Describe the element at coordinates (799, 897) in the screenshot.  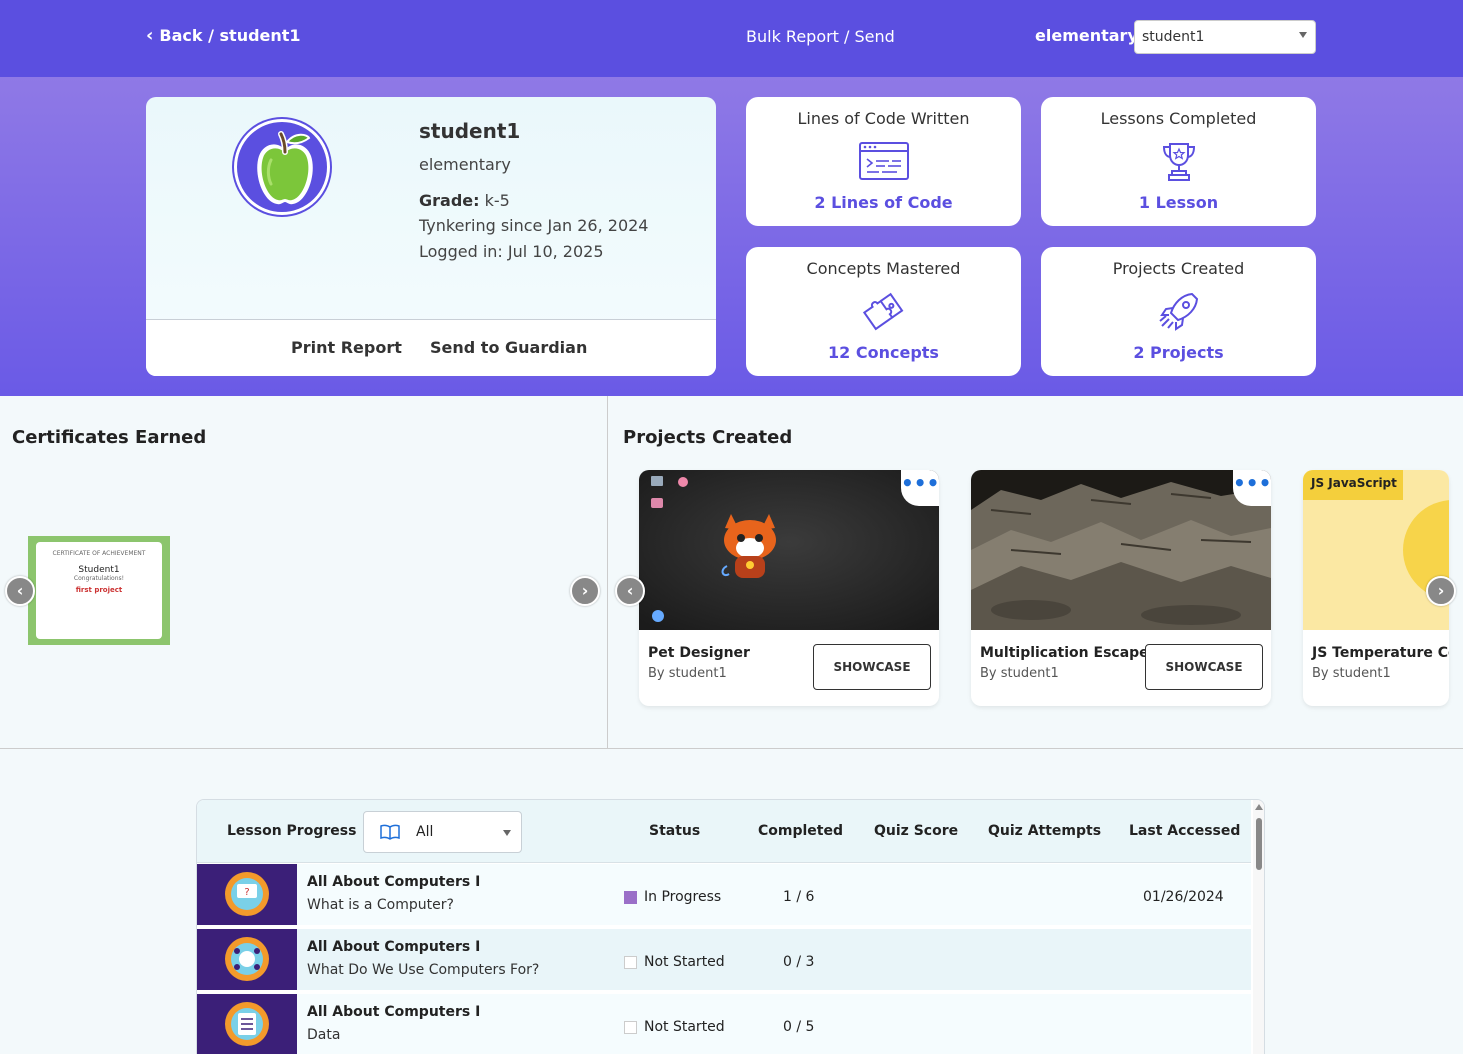
I see `lesson-completed: 1 / 6` at that location.